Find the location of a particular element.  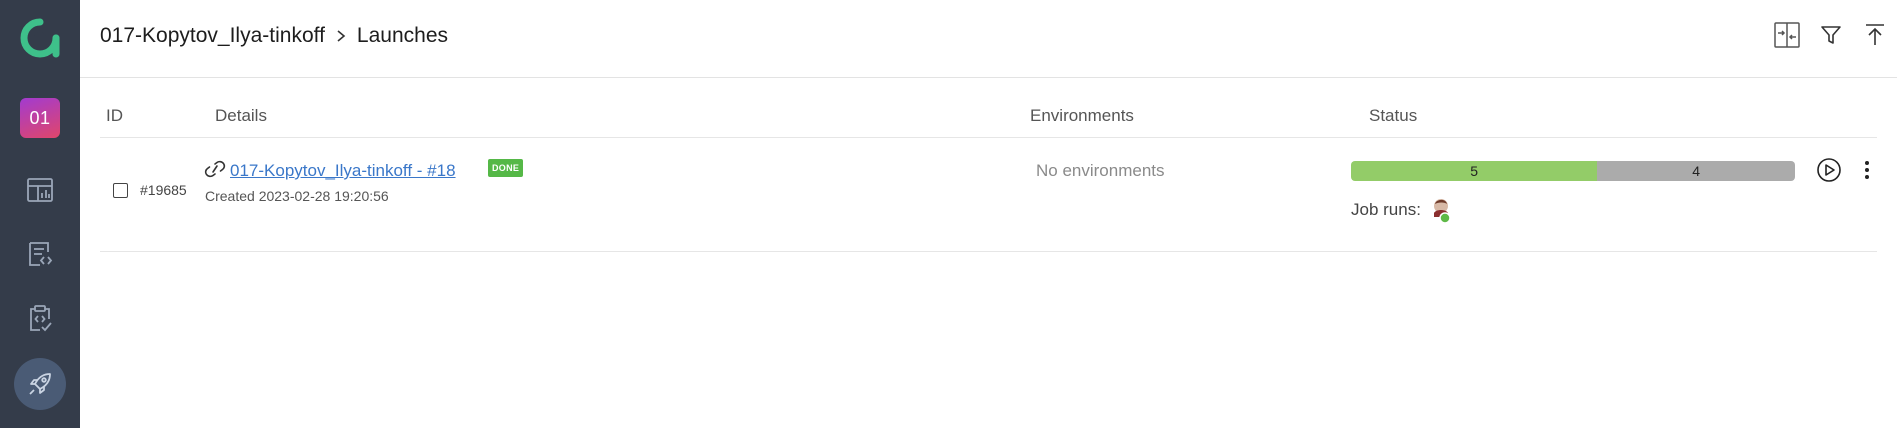

status-bar: 5 4 is located at coordinates (1573, 171).